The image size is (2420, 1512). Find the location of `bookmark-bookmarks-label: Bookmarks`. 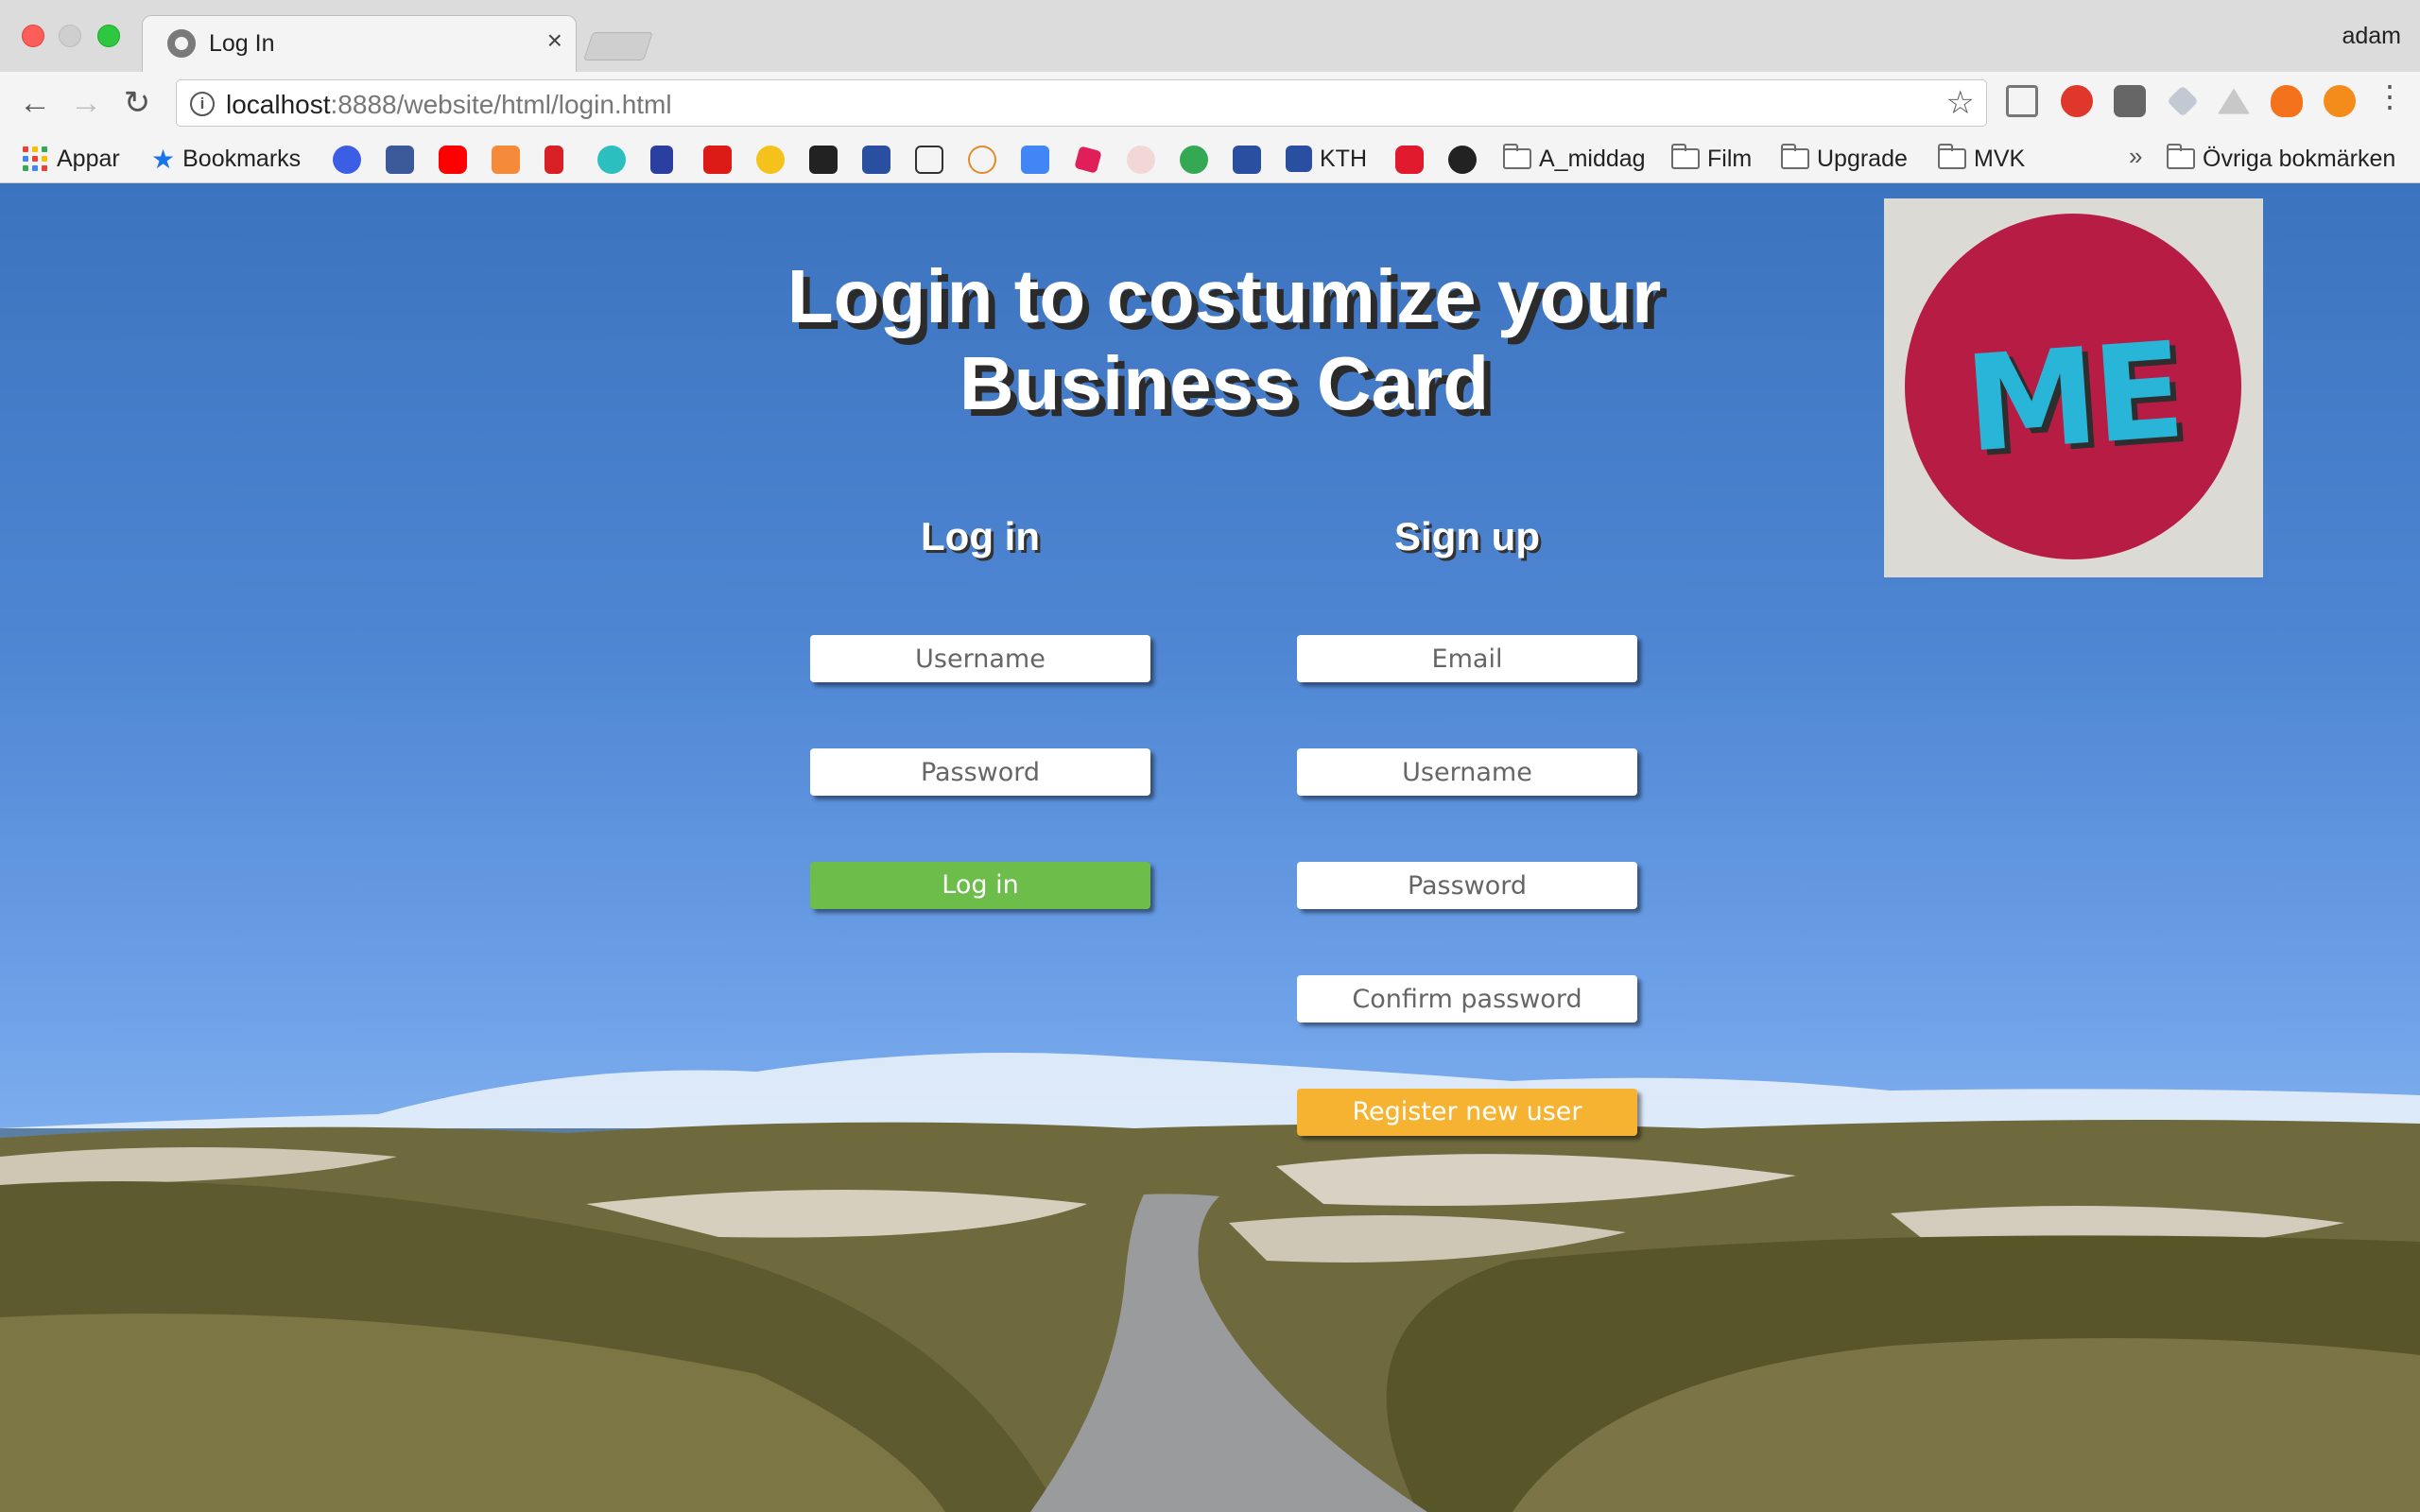

bookmark-bookmarks-label: Bookmarks is located at coordinates (242, 158).